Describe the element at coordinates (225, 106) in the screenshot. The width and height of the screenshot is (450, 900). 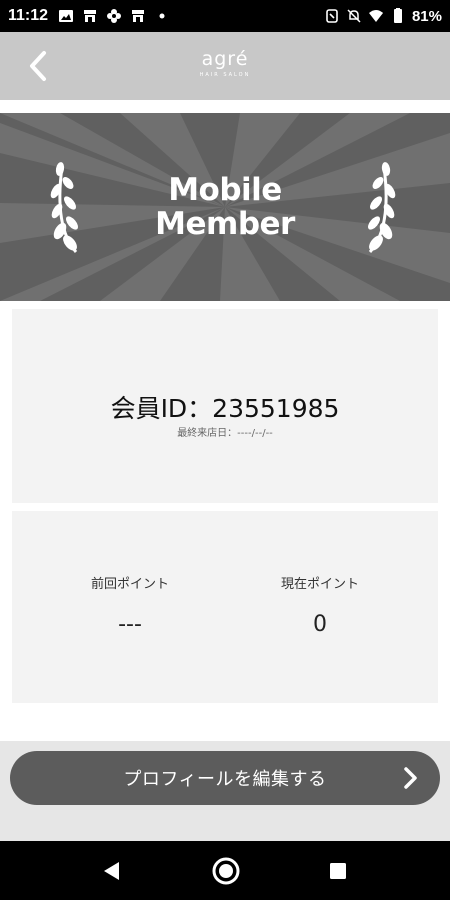
I see `header-divider` at that location.